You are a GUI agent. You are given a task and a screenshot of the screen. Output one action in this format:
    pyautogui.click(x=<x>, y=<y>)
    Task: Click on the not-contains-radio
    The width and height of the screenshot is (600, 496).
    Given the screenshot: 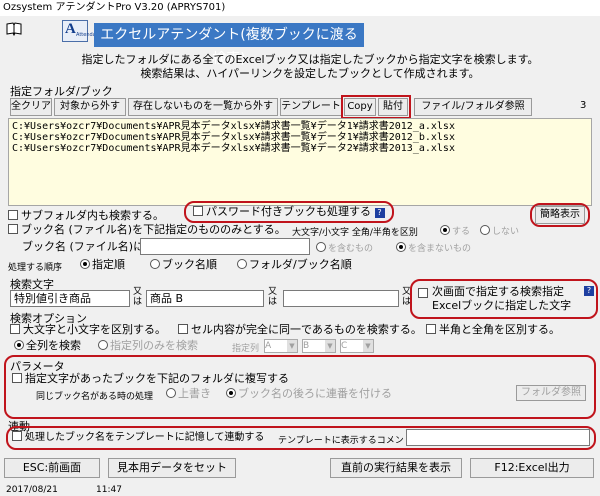 What is the action you would take?
    pyautogui.click(x=401, y=247)
    